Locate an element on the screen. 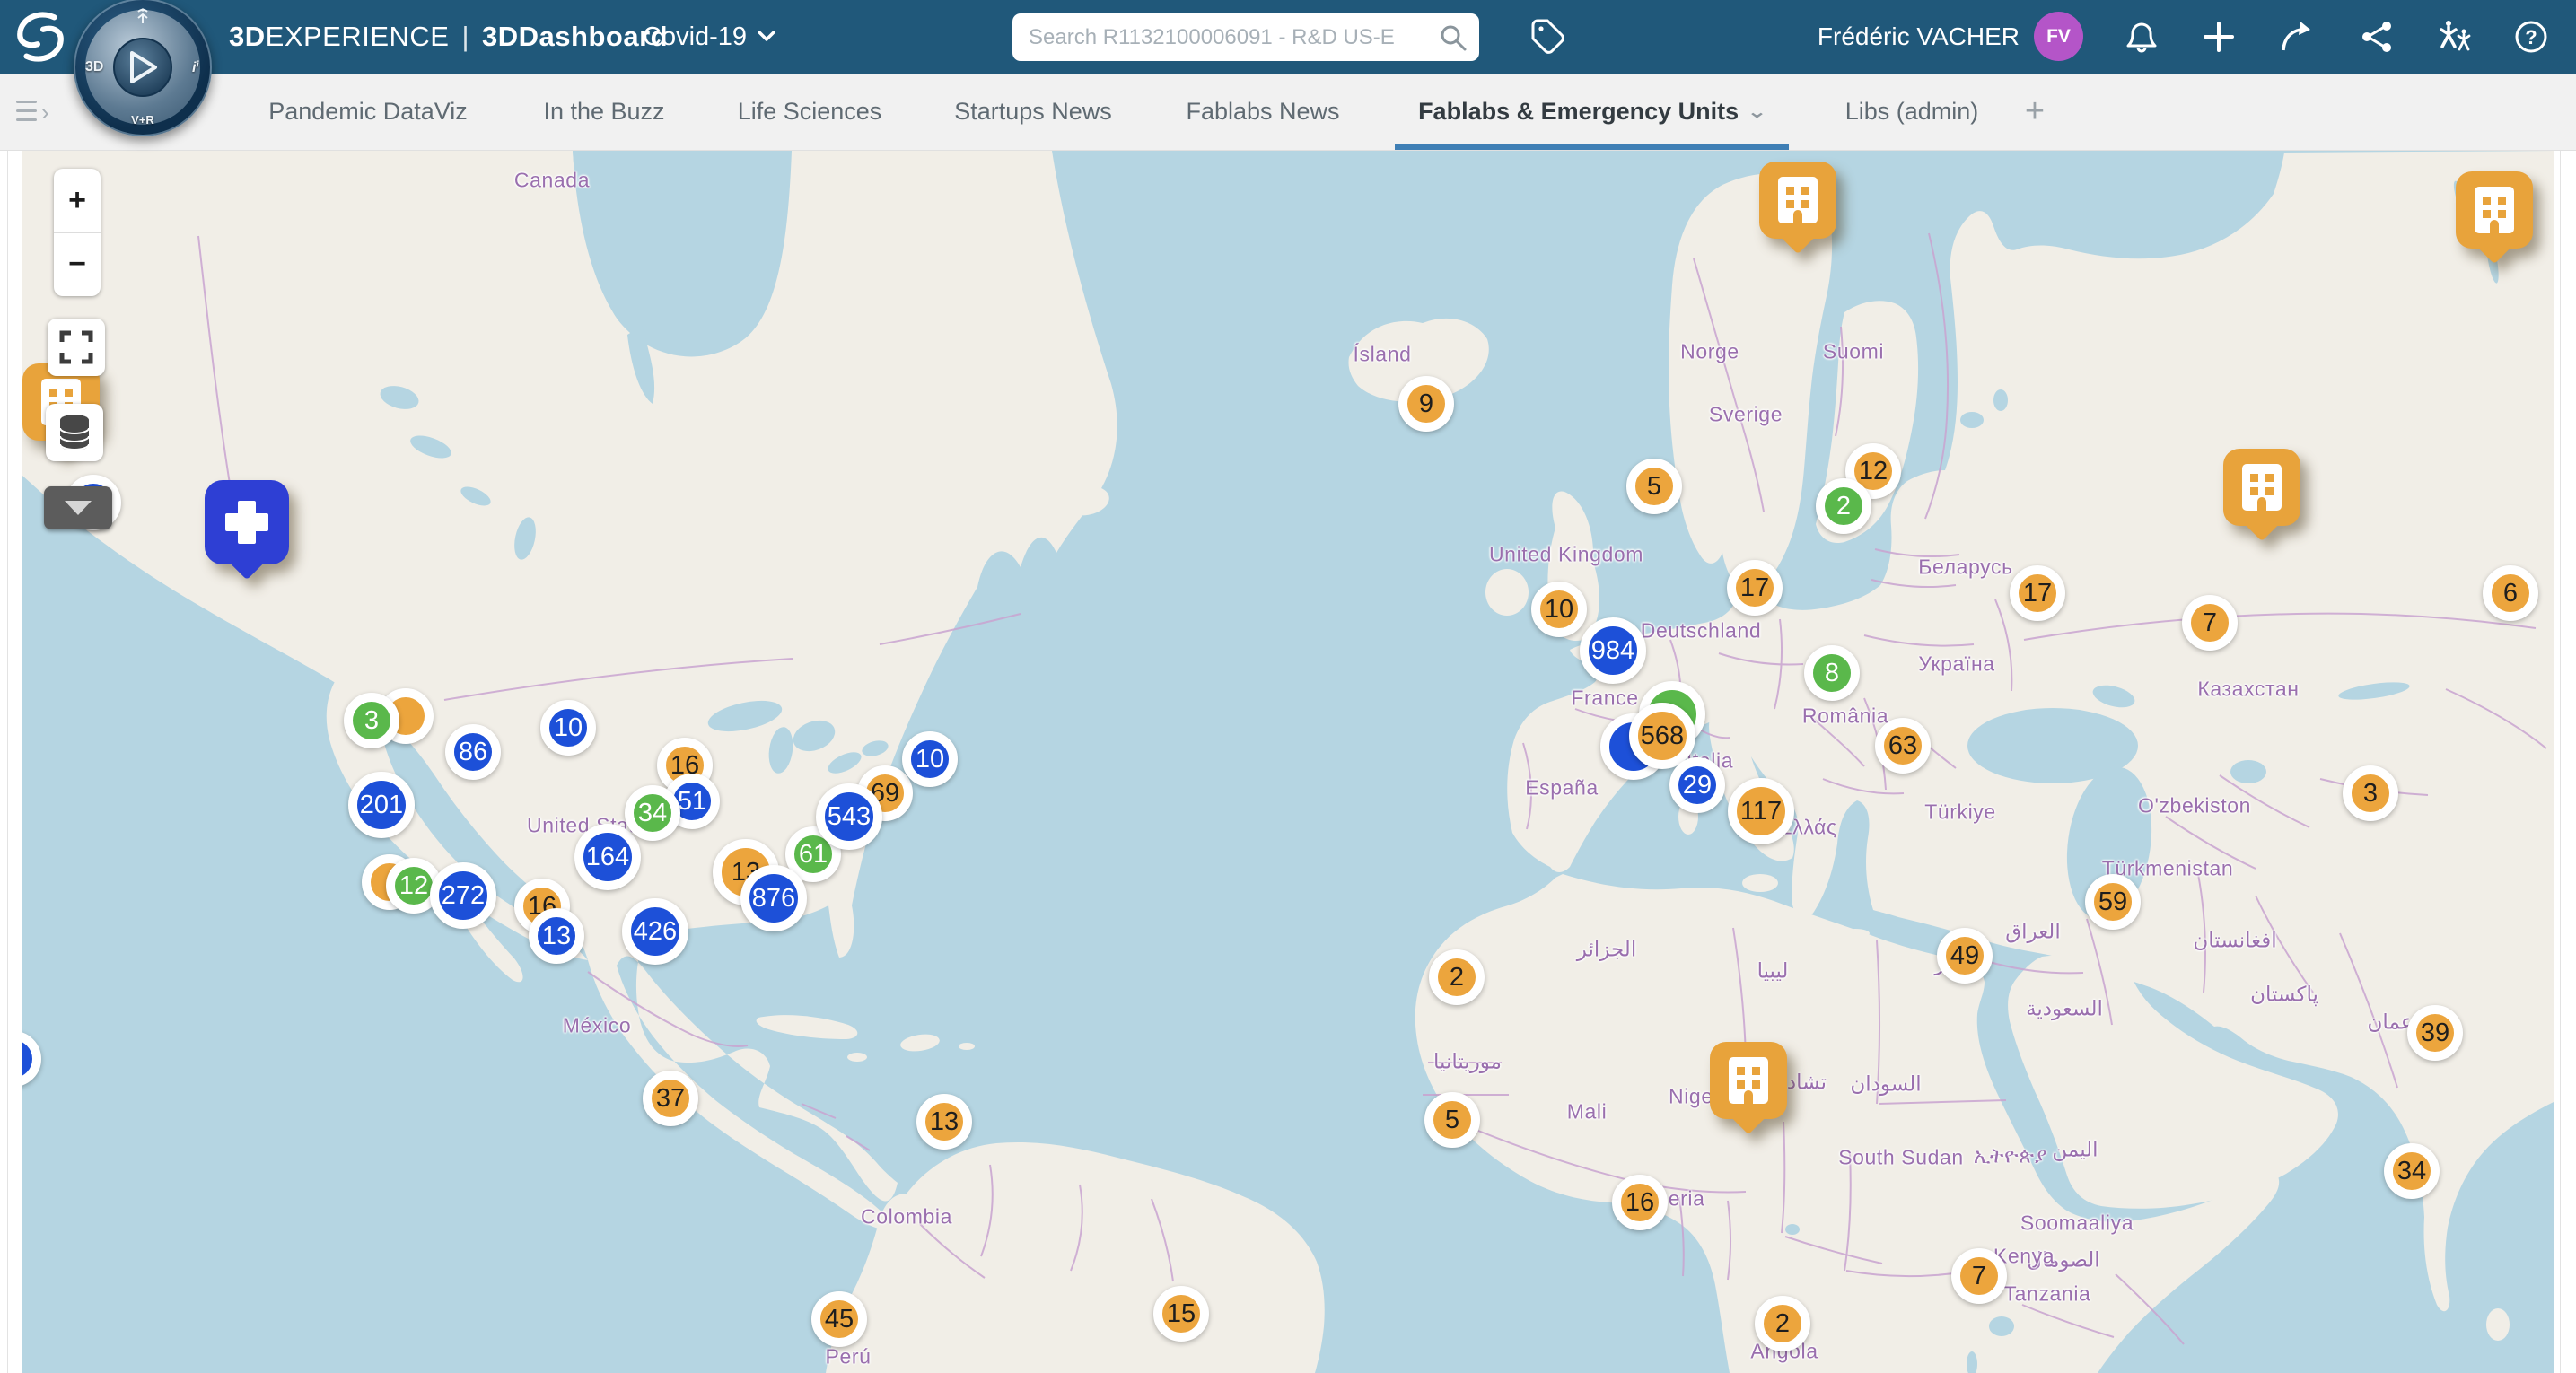  map-country-label: Soomaaliya is located at coordinates (2077, 1223).